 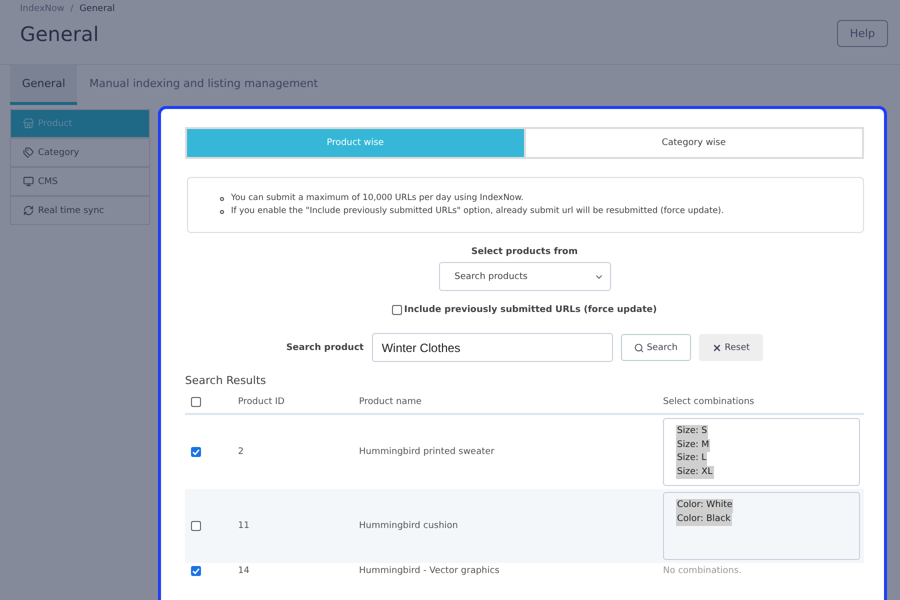 What do you see at coordinates (492, 347) in the screenshot?
I see `search-field: Winter Clothes` at bounding box center [492, 347].